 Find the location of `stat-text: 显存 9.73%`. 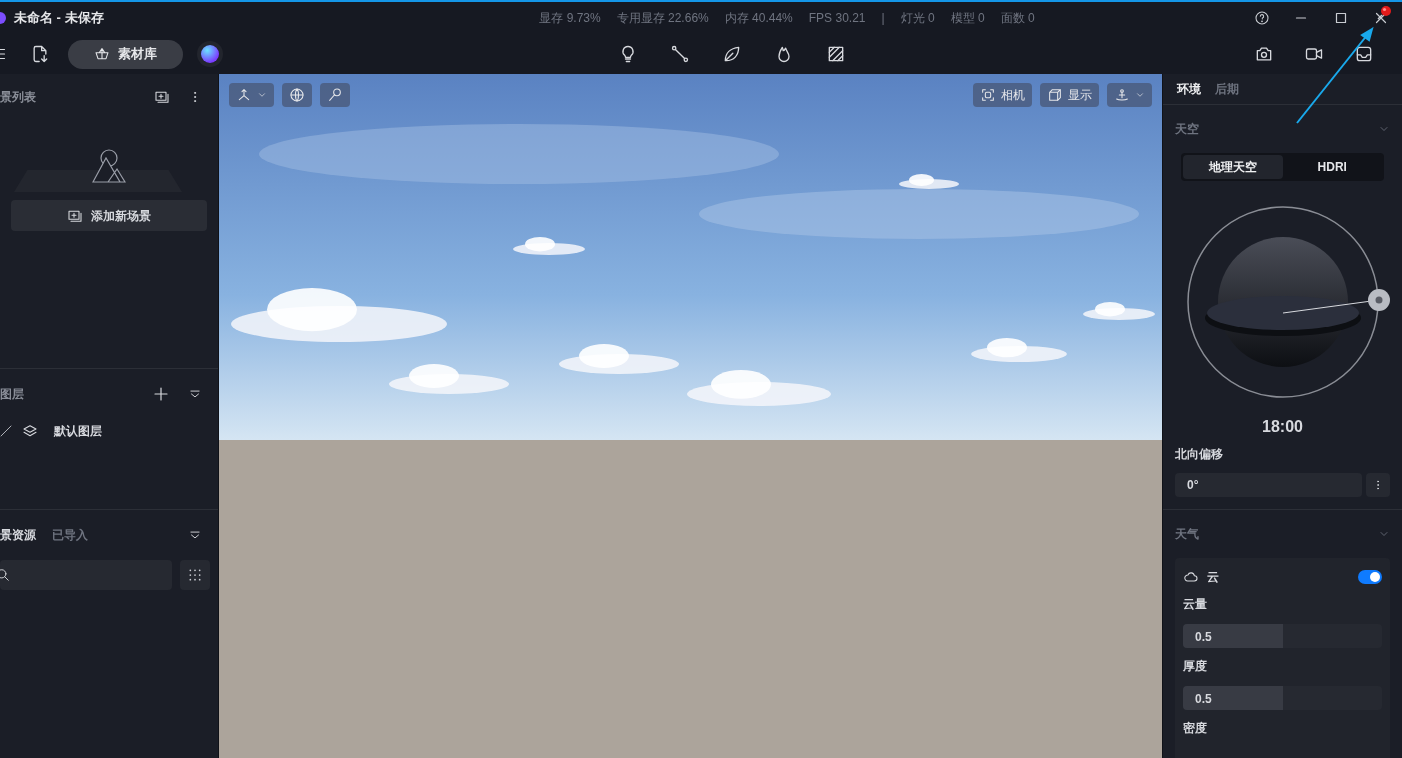

stat-text: 显存 9.73% is located at coordinates (570, 18).